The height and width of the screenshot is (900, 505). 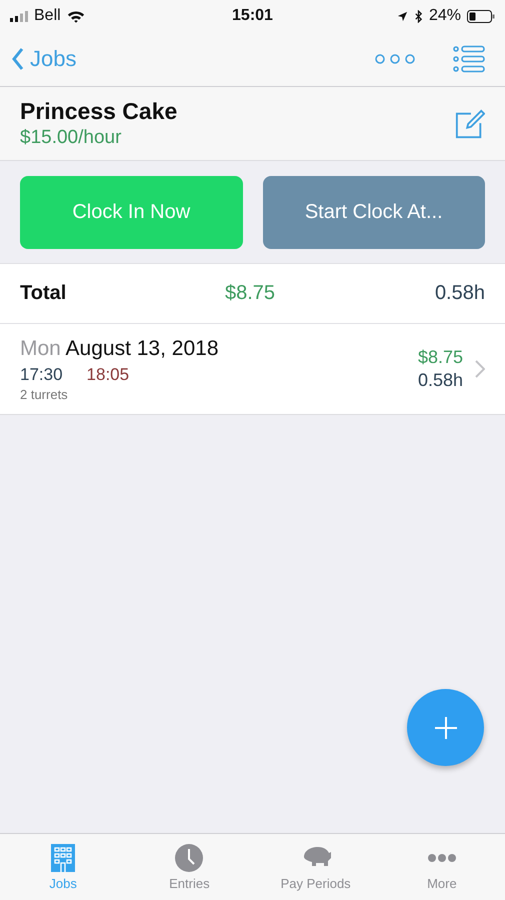 I want to click on carrier-name: Bell, so click(x=47, y=16).